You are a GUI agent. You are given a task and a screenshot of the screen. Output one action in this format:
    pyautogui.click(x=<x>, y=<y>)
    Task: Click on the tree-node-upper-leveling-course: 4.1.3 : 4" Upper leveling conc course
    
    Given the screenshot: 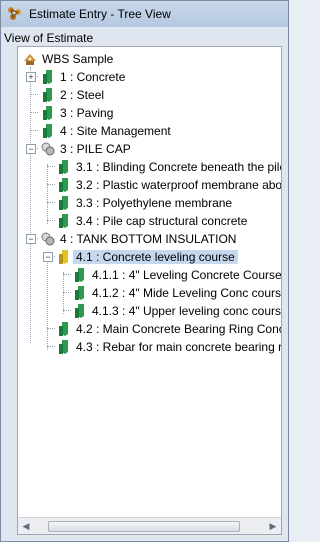 What is the action you would take?
    pyautogui.click(x=149, y=311)
    